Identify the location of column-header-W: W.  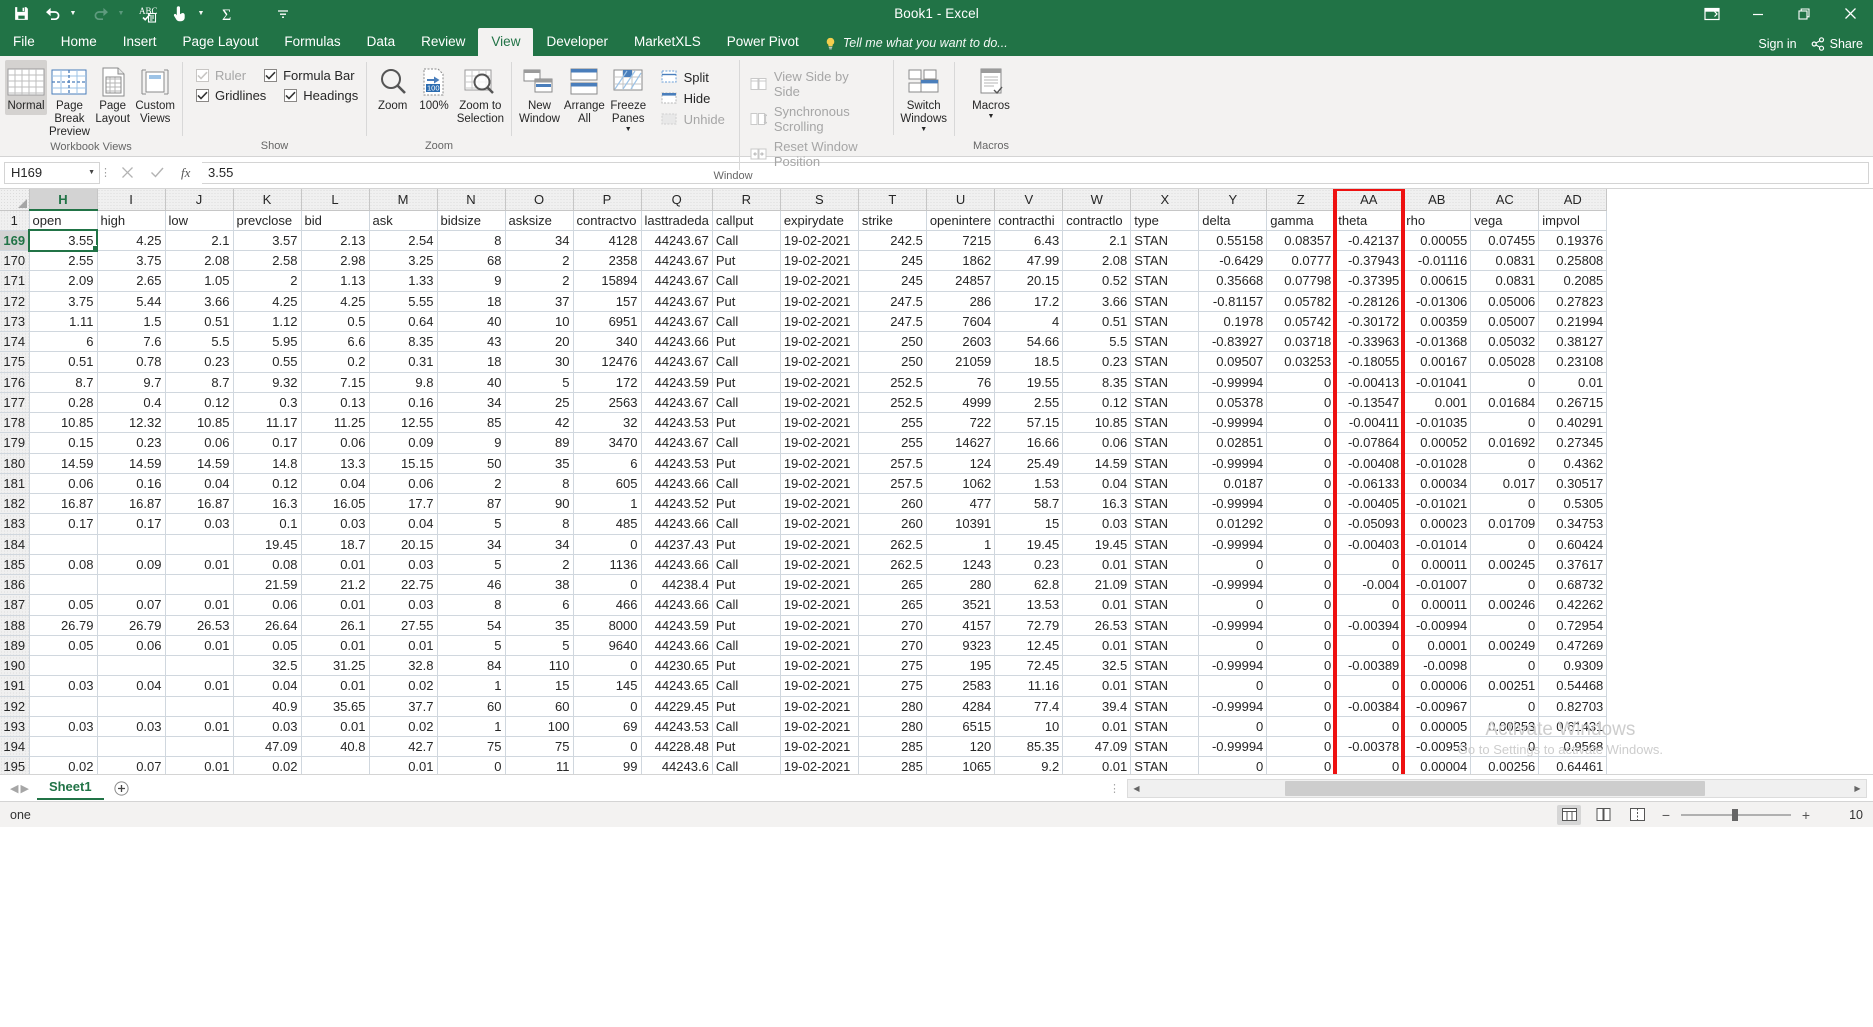
(1097, 200).